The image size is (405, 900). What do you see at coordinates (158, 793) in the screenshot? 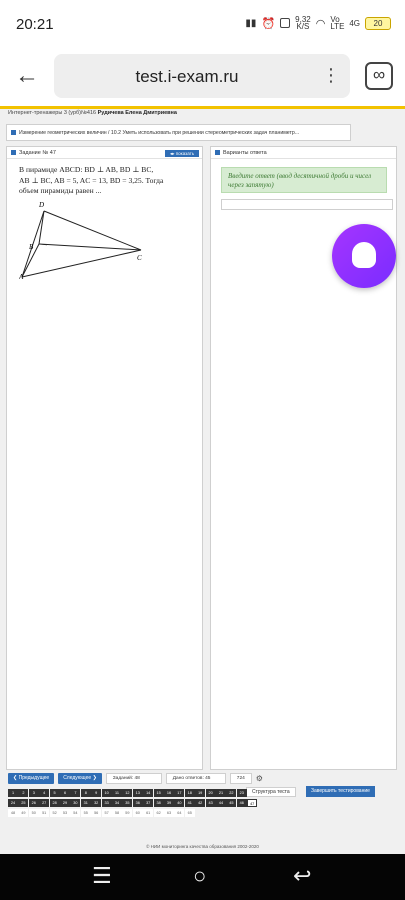
I see `question-number: 15` at bounding box center [158, 793].